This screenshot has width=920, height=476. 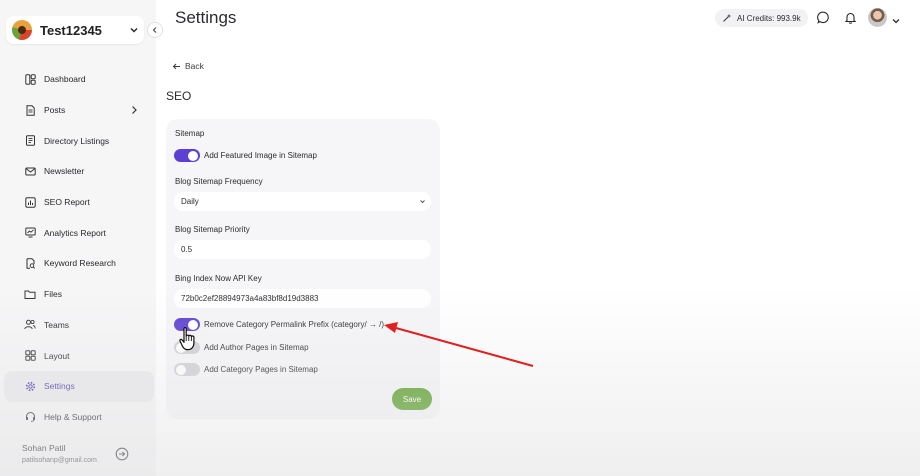 What do you see at coordinates (189, 341) in the screenshot?
I see `hand-cursor-icon` at bounding box center [189, 341].